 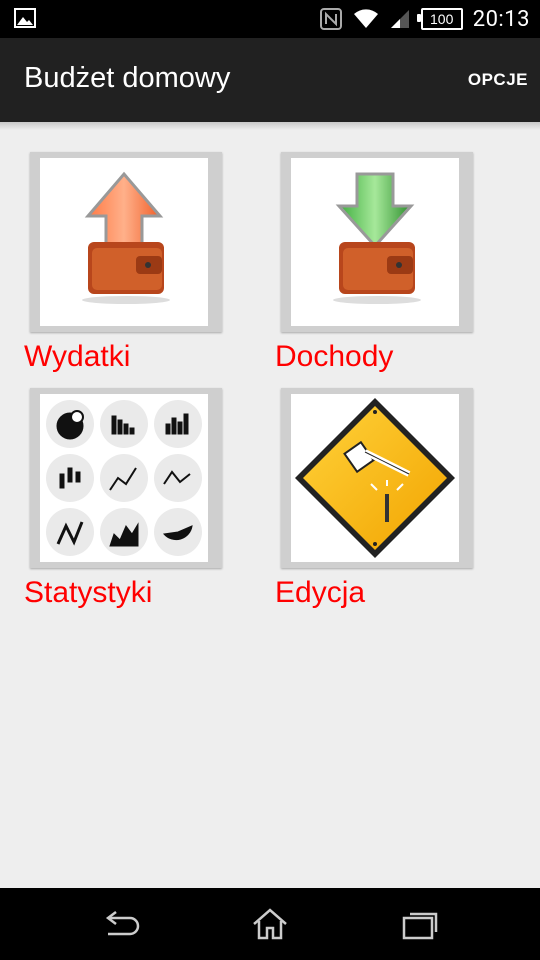 What do you see at coordinates (270, 19) in the screenshot?
I see `status-bar: 100 20:13` at bounding box center [270, 19].